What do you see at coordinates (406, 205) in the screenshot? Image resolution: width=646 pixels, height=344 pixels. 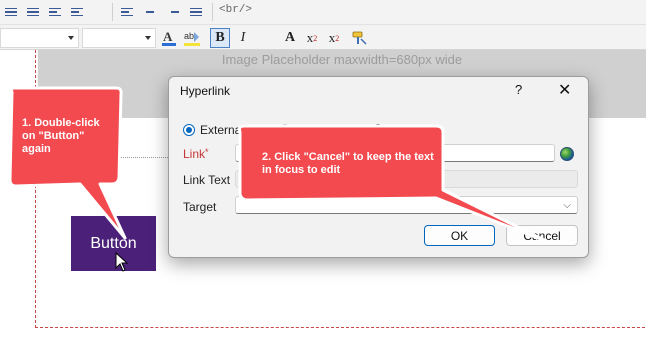 I see `target-select: ⌵` at bounding box center [406, 205].